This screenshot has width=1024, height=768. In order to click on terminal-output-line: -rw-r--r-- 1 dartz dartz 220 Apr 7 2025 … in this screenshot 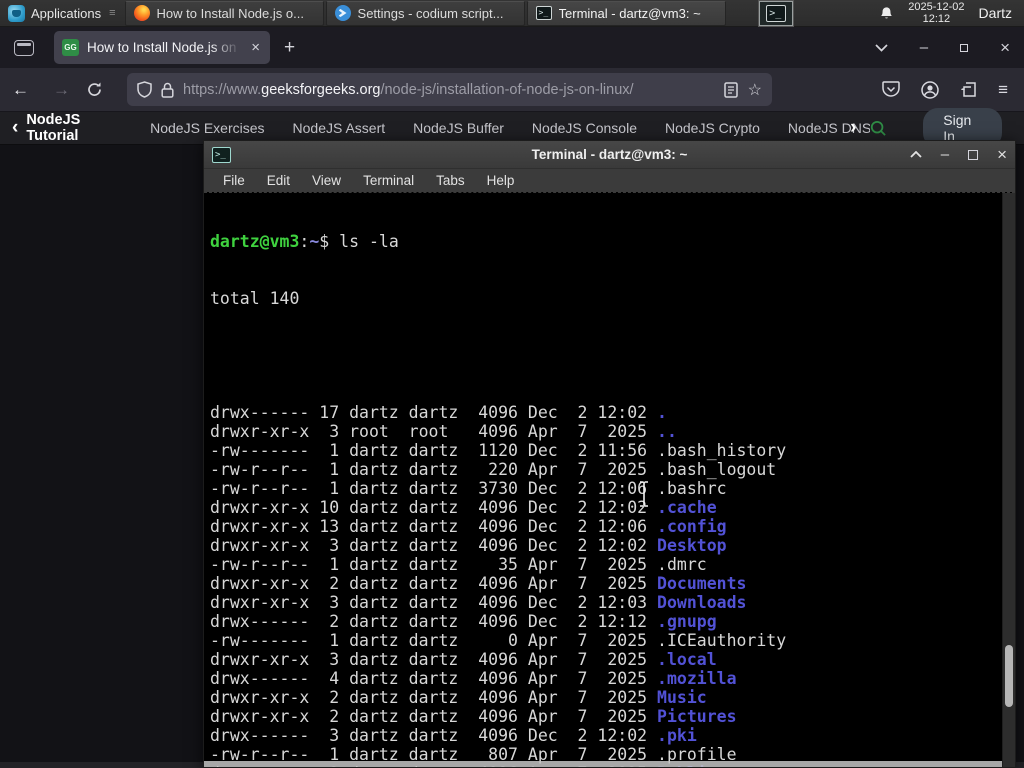, I will do `click(493, 469)`.